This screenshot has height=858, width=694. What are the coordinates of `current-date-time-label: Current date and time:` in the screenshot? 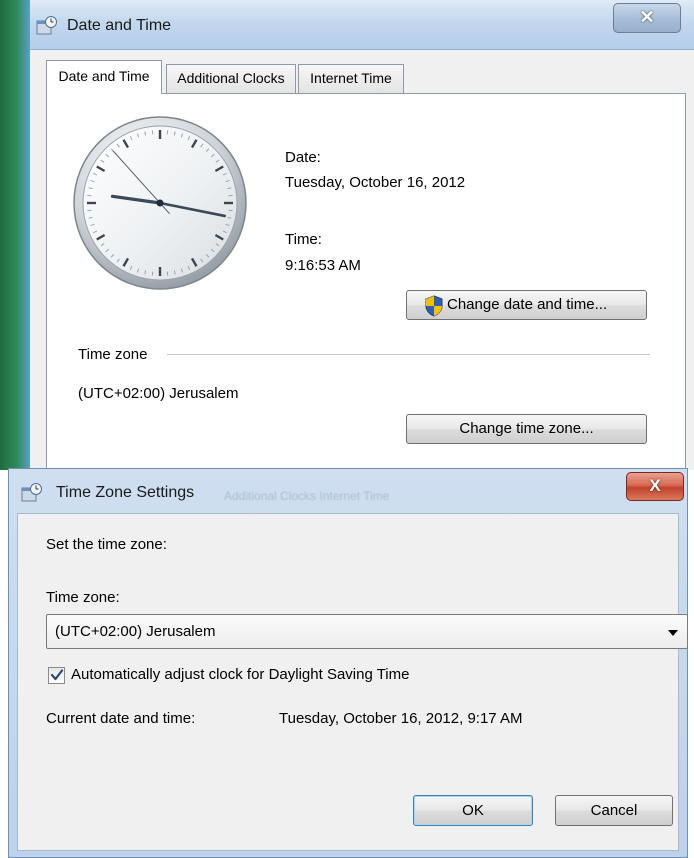 It's located at (121, 718).